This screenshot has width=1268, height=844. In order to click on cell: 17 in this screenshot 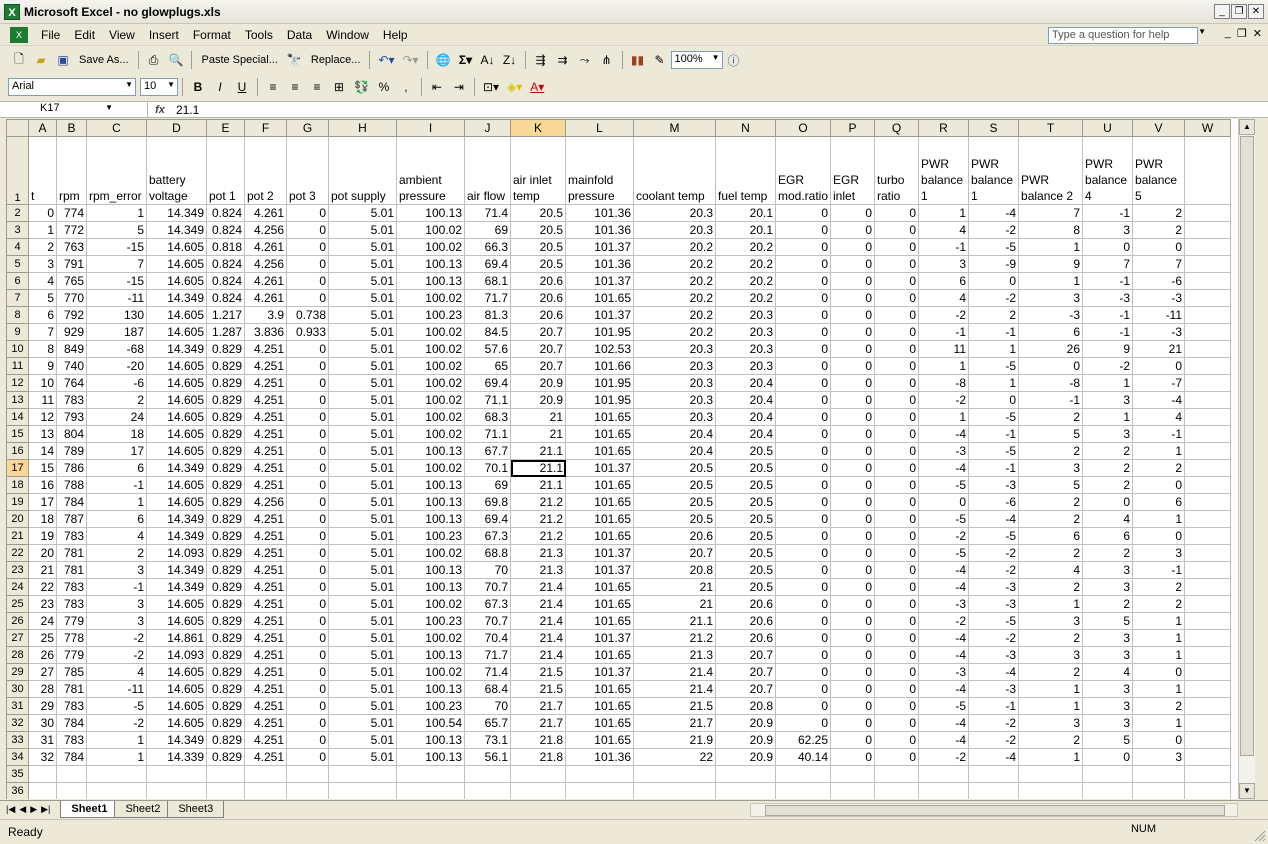, I will do `click(42, 502)`.